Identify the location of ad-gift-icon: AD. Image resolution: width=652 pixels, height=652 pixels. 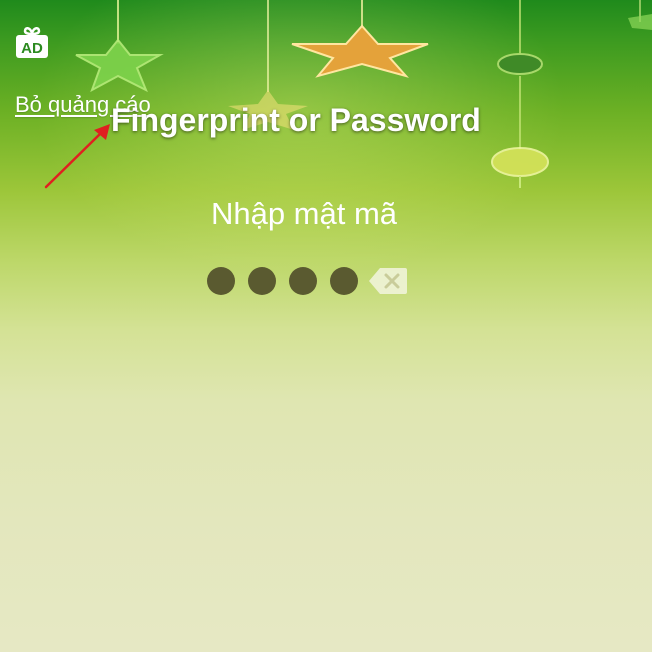
(32, 42).